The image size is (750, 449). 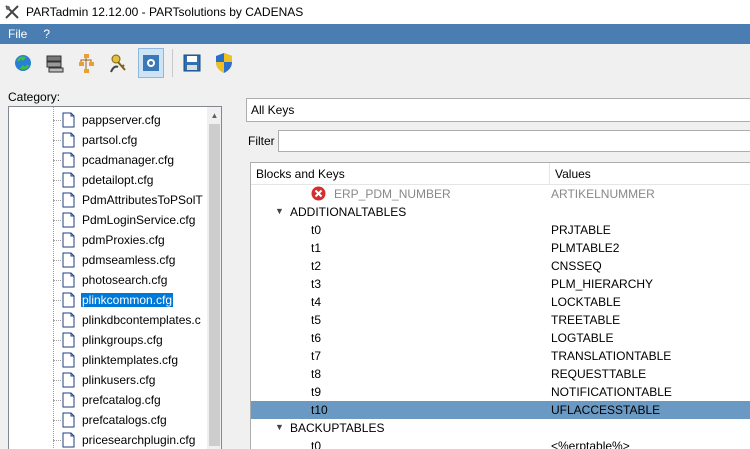 I want to click on category-item: photosearch.cfg, so click(x=109, y=280).